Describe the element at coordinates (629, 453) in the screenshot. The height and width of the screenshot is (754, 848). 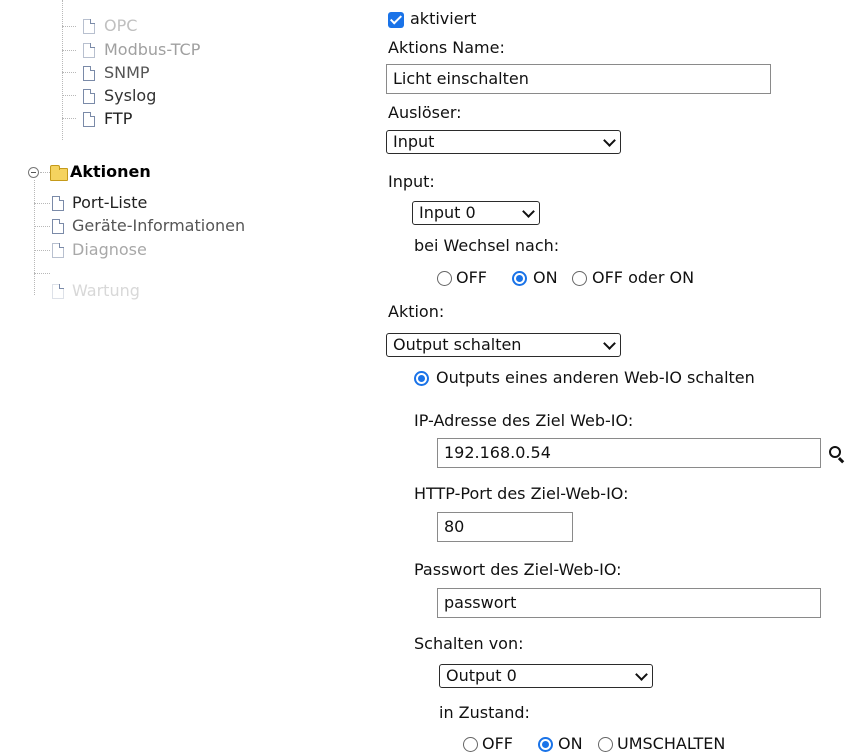
I see `ip-address-input: 192.168.0.54` at that location.